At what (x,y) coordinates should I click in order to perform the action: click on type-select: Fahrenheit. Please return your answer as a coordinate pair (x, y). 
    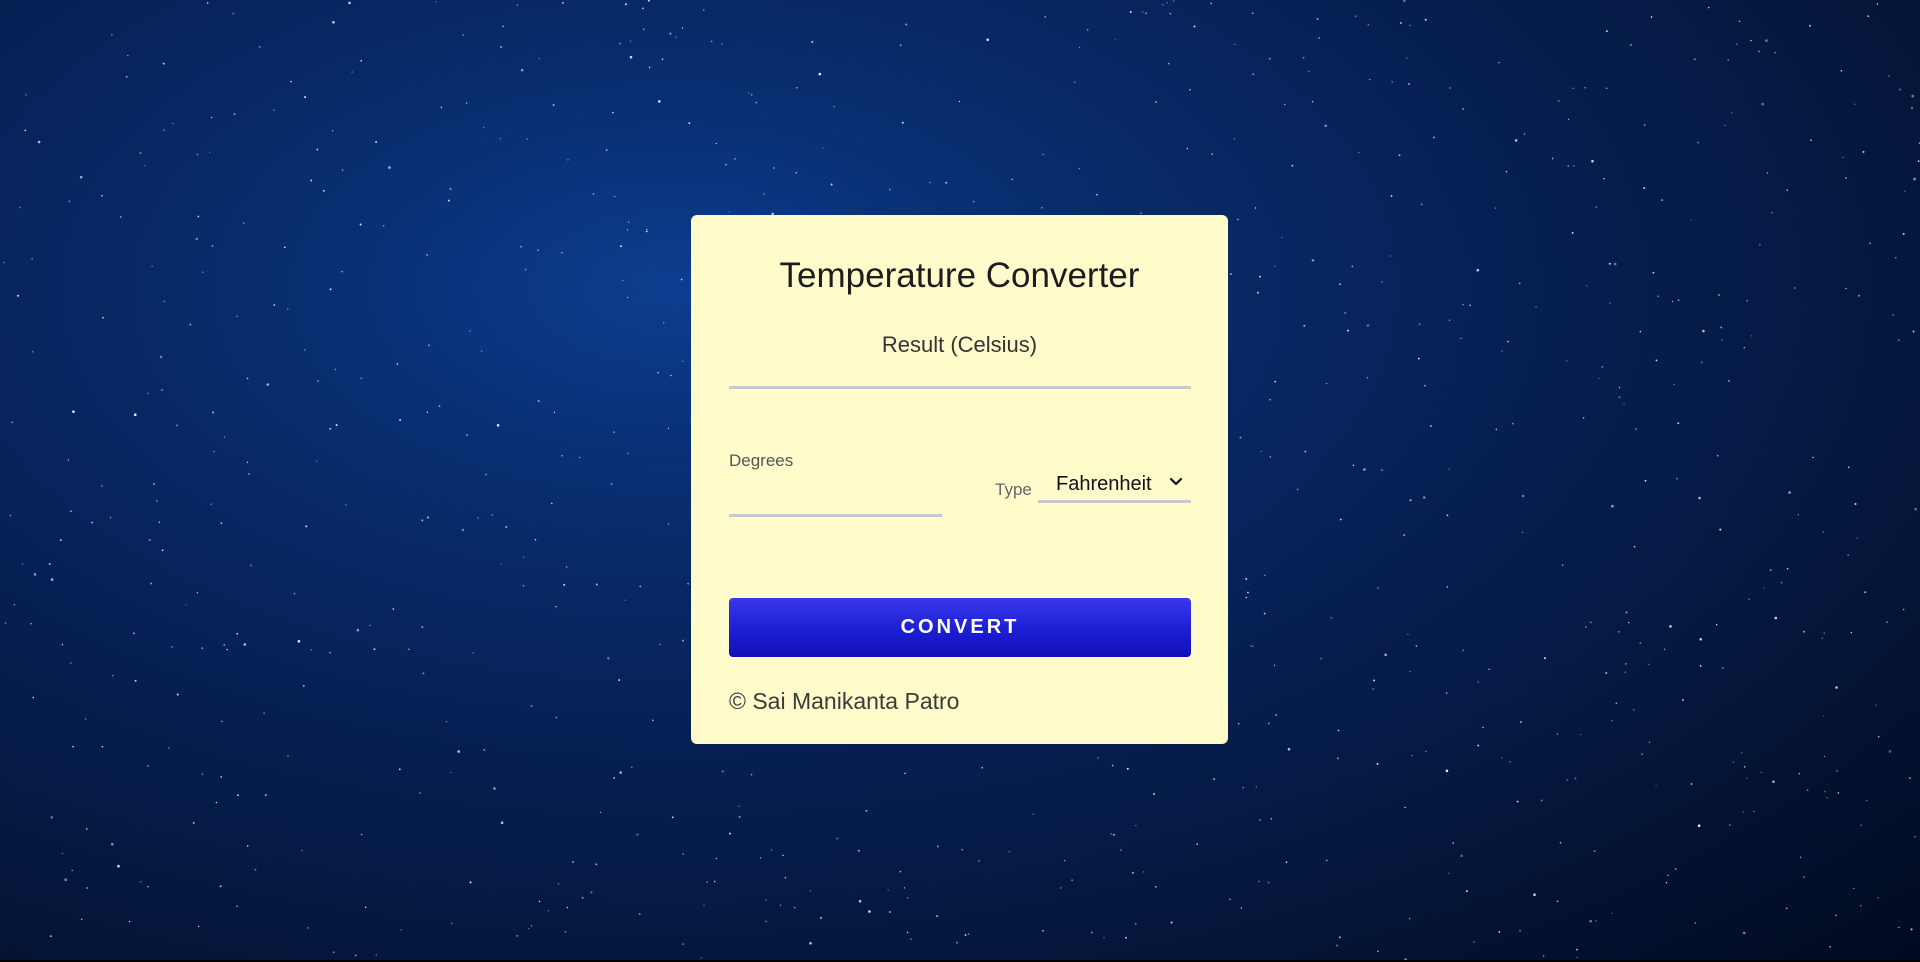
    Looking at the image, I should click on (1114, 485).